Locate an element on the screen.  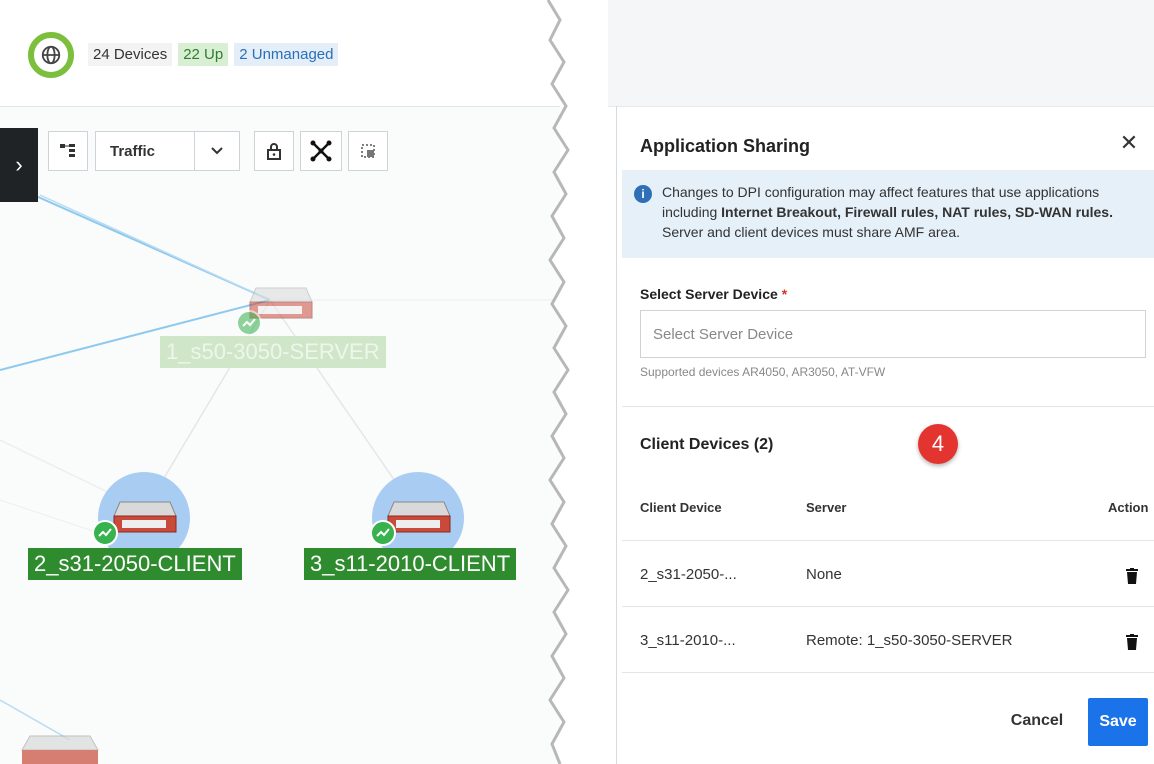
supported-devices-hint: Supported devices AR4050, AR3050, AT-VFW is located at coordinates (763, 372).